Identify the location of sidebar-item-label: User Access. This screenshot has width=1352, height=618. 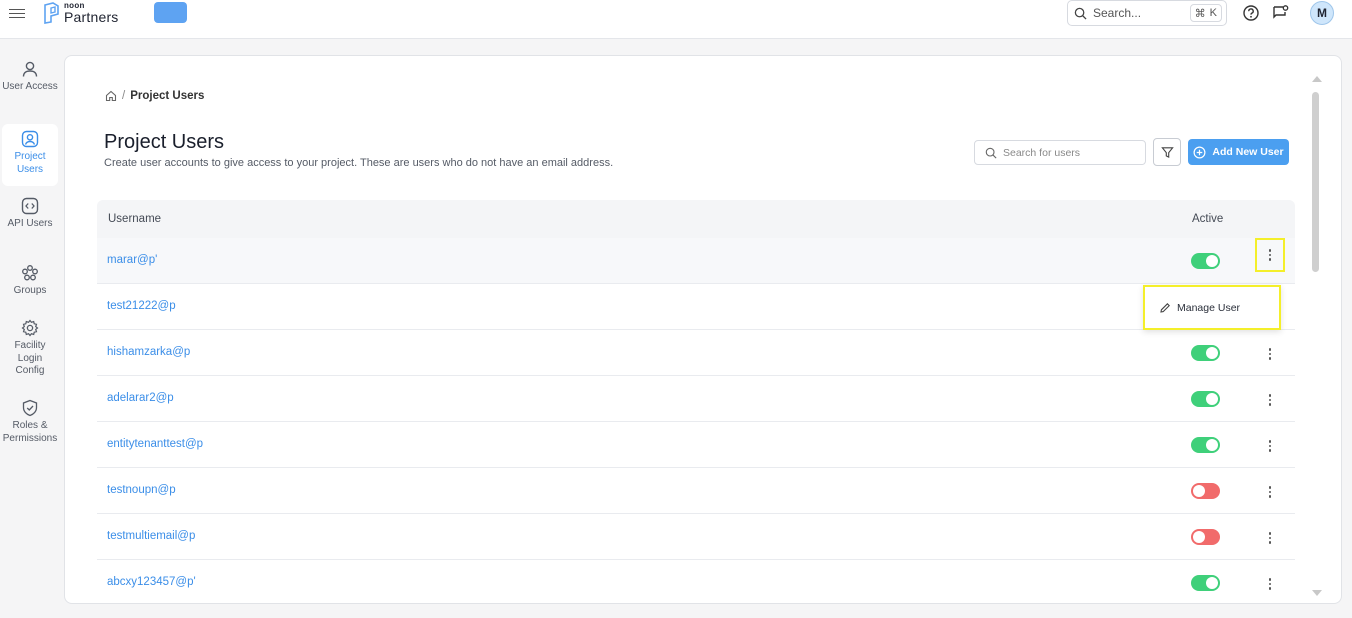
(30, 86).